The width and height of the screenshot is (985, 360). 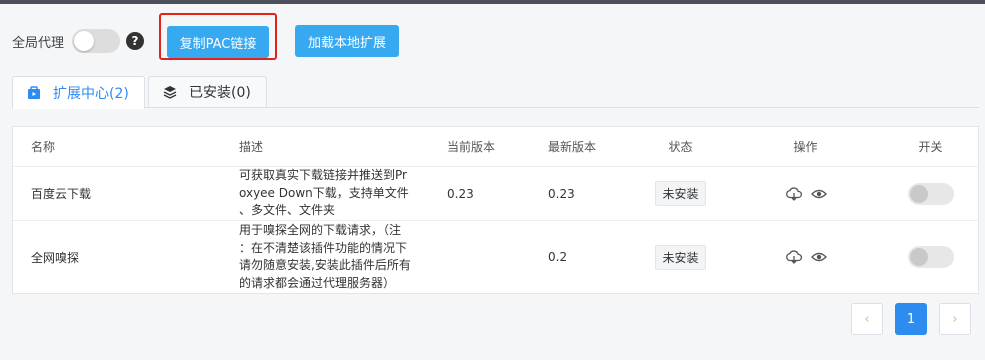 I want to click on tab-installed: 已安装(0), so click(x=207, y=92).